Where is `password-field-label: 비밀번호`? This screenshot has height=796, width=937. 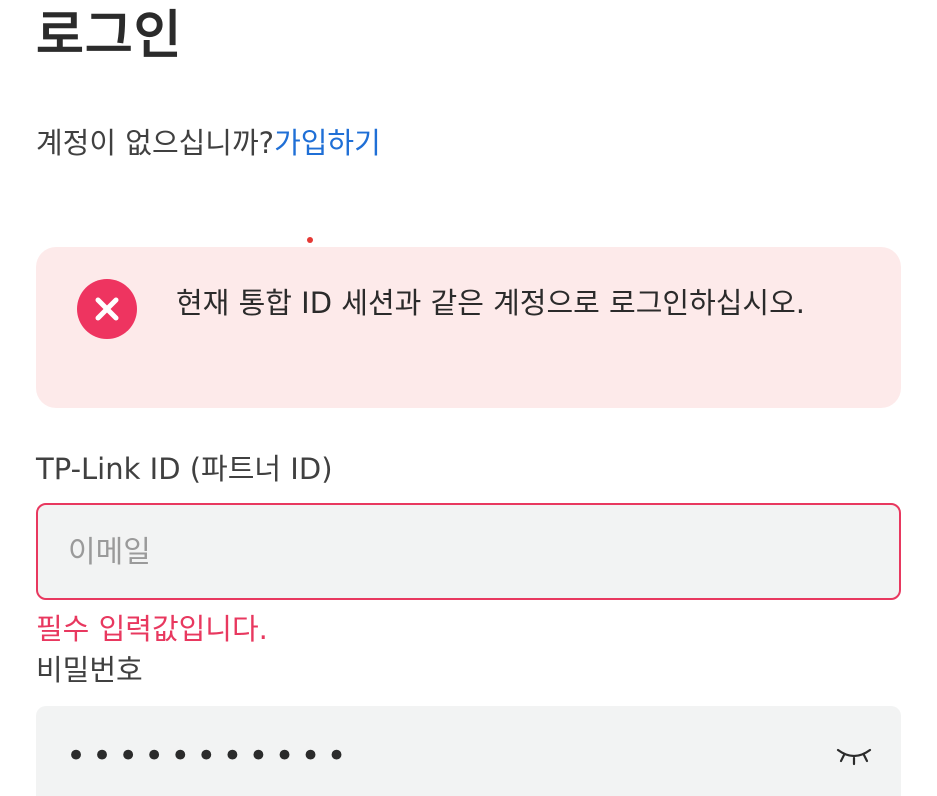
password-field-label: 비밀번호 is located at coordinates (89, 670).